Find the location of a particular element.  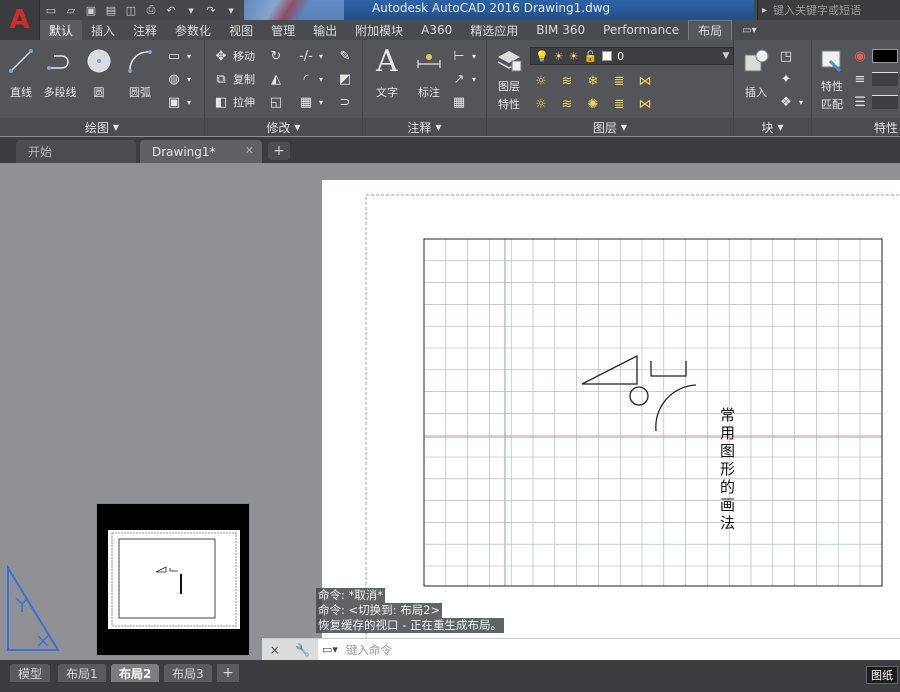

line-tool: 直线 is located at coordinates (21, 73).